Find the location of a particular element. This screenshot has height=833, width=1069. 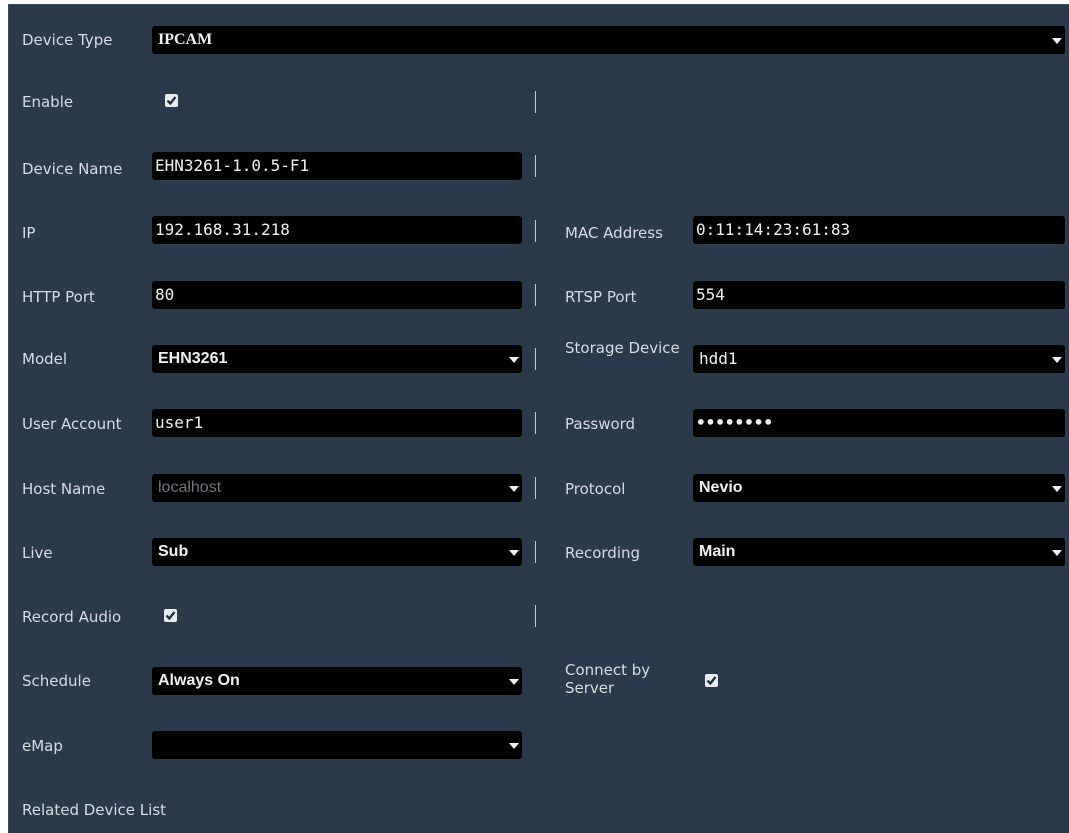

rtsp-port-label: RTSP Port is located at coordinates (601, 297).